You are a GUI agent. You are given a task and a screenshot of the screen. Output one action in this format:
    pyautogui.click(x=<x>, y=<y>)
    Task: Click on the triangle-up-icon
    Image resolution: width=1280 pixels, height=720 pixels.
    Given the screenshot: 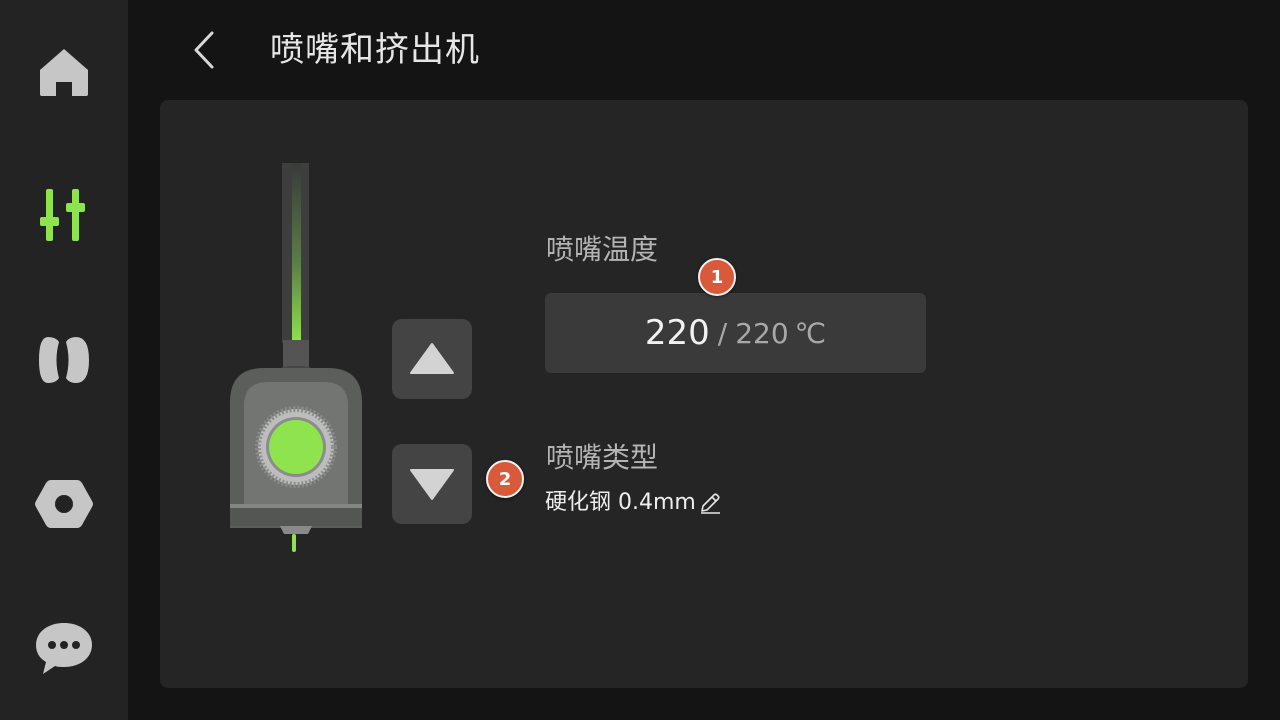 What is the action you would take?
    pyautogui.click(x=432, y=358)
    